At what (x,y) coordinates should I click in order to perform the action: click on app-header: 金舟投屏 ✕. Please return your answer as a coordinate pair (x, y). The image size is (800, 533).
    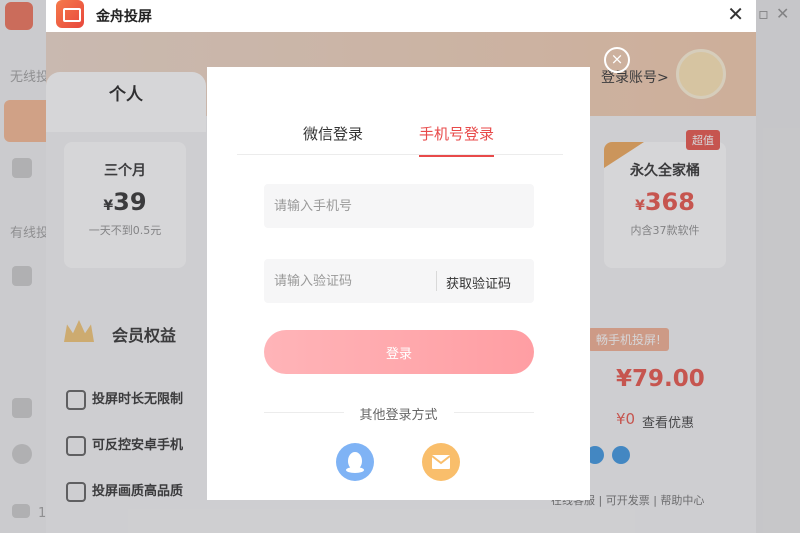
    Looking at the image, I should click on (401, 16).